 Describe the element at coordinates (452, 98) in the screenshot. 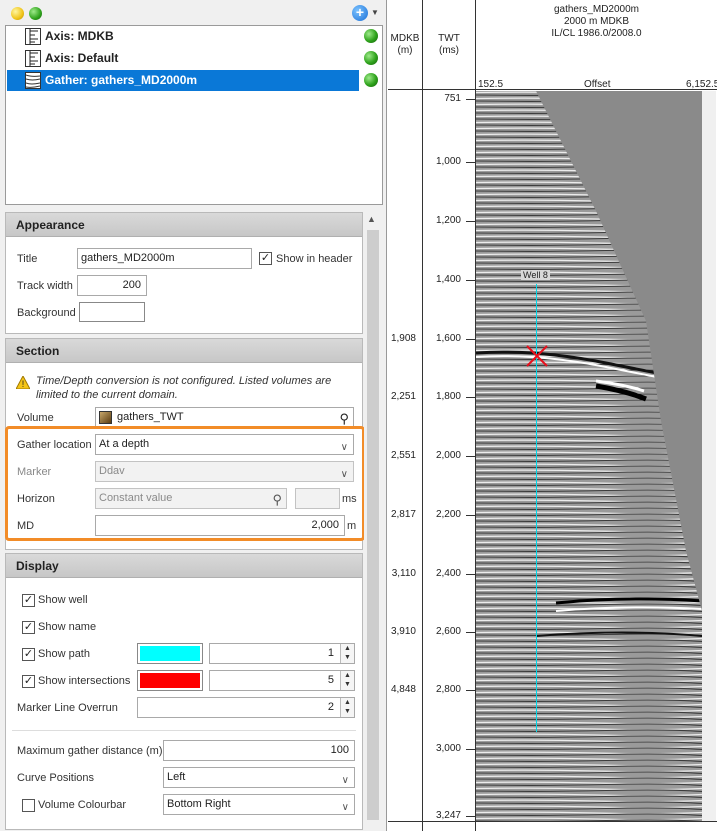

I see `twt-tick-label: 751` at that location.